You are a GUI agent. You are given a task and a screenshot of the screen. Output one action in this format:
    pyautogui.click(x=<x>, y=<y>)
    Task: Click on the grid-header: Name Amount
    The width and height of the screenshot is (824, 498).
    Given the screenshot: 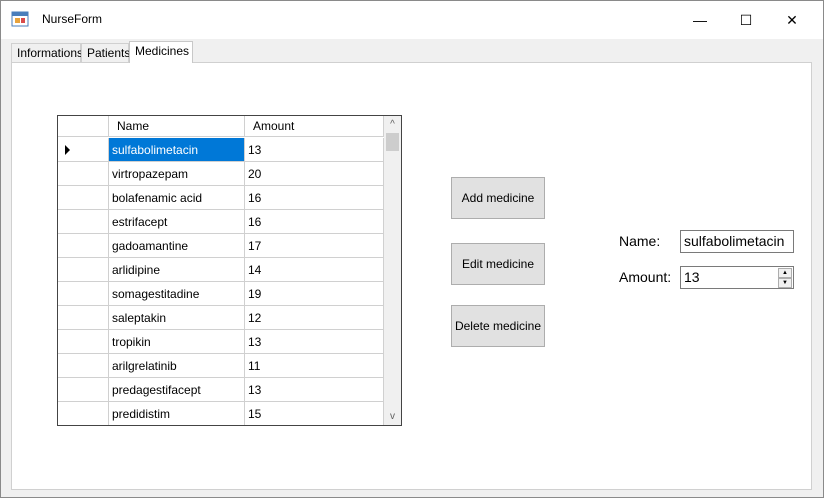 What is the action you would take?
    pyautogui.click(x=221, y=127)
    